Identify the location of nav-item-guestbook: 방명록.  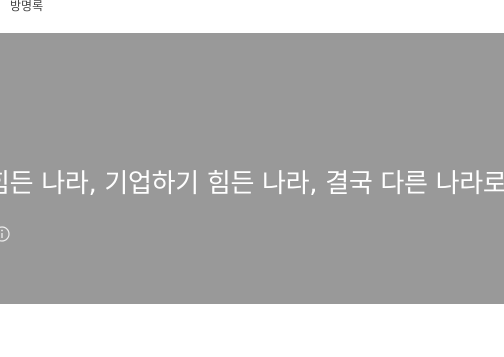
(26, 7).